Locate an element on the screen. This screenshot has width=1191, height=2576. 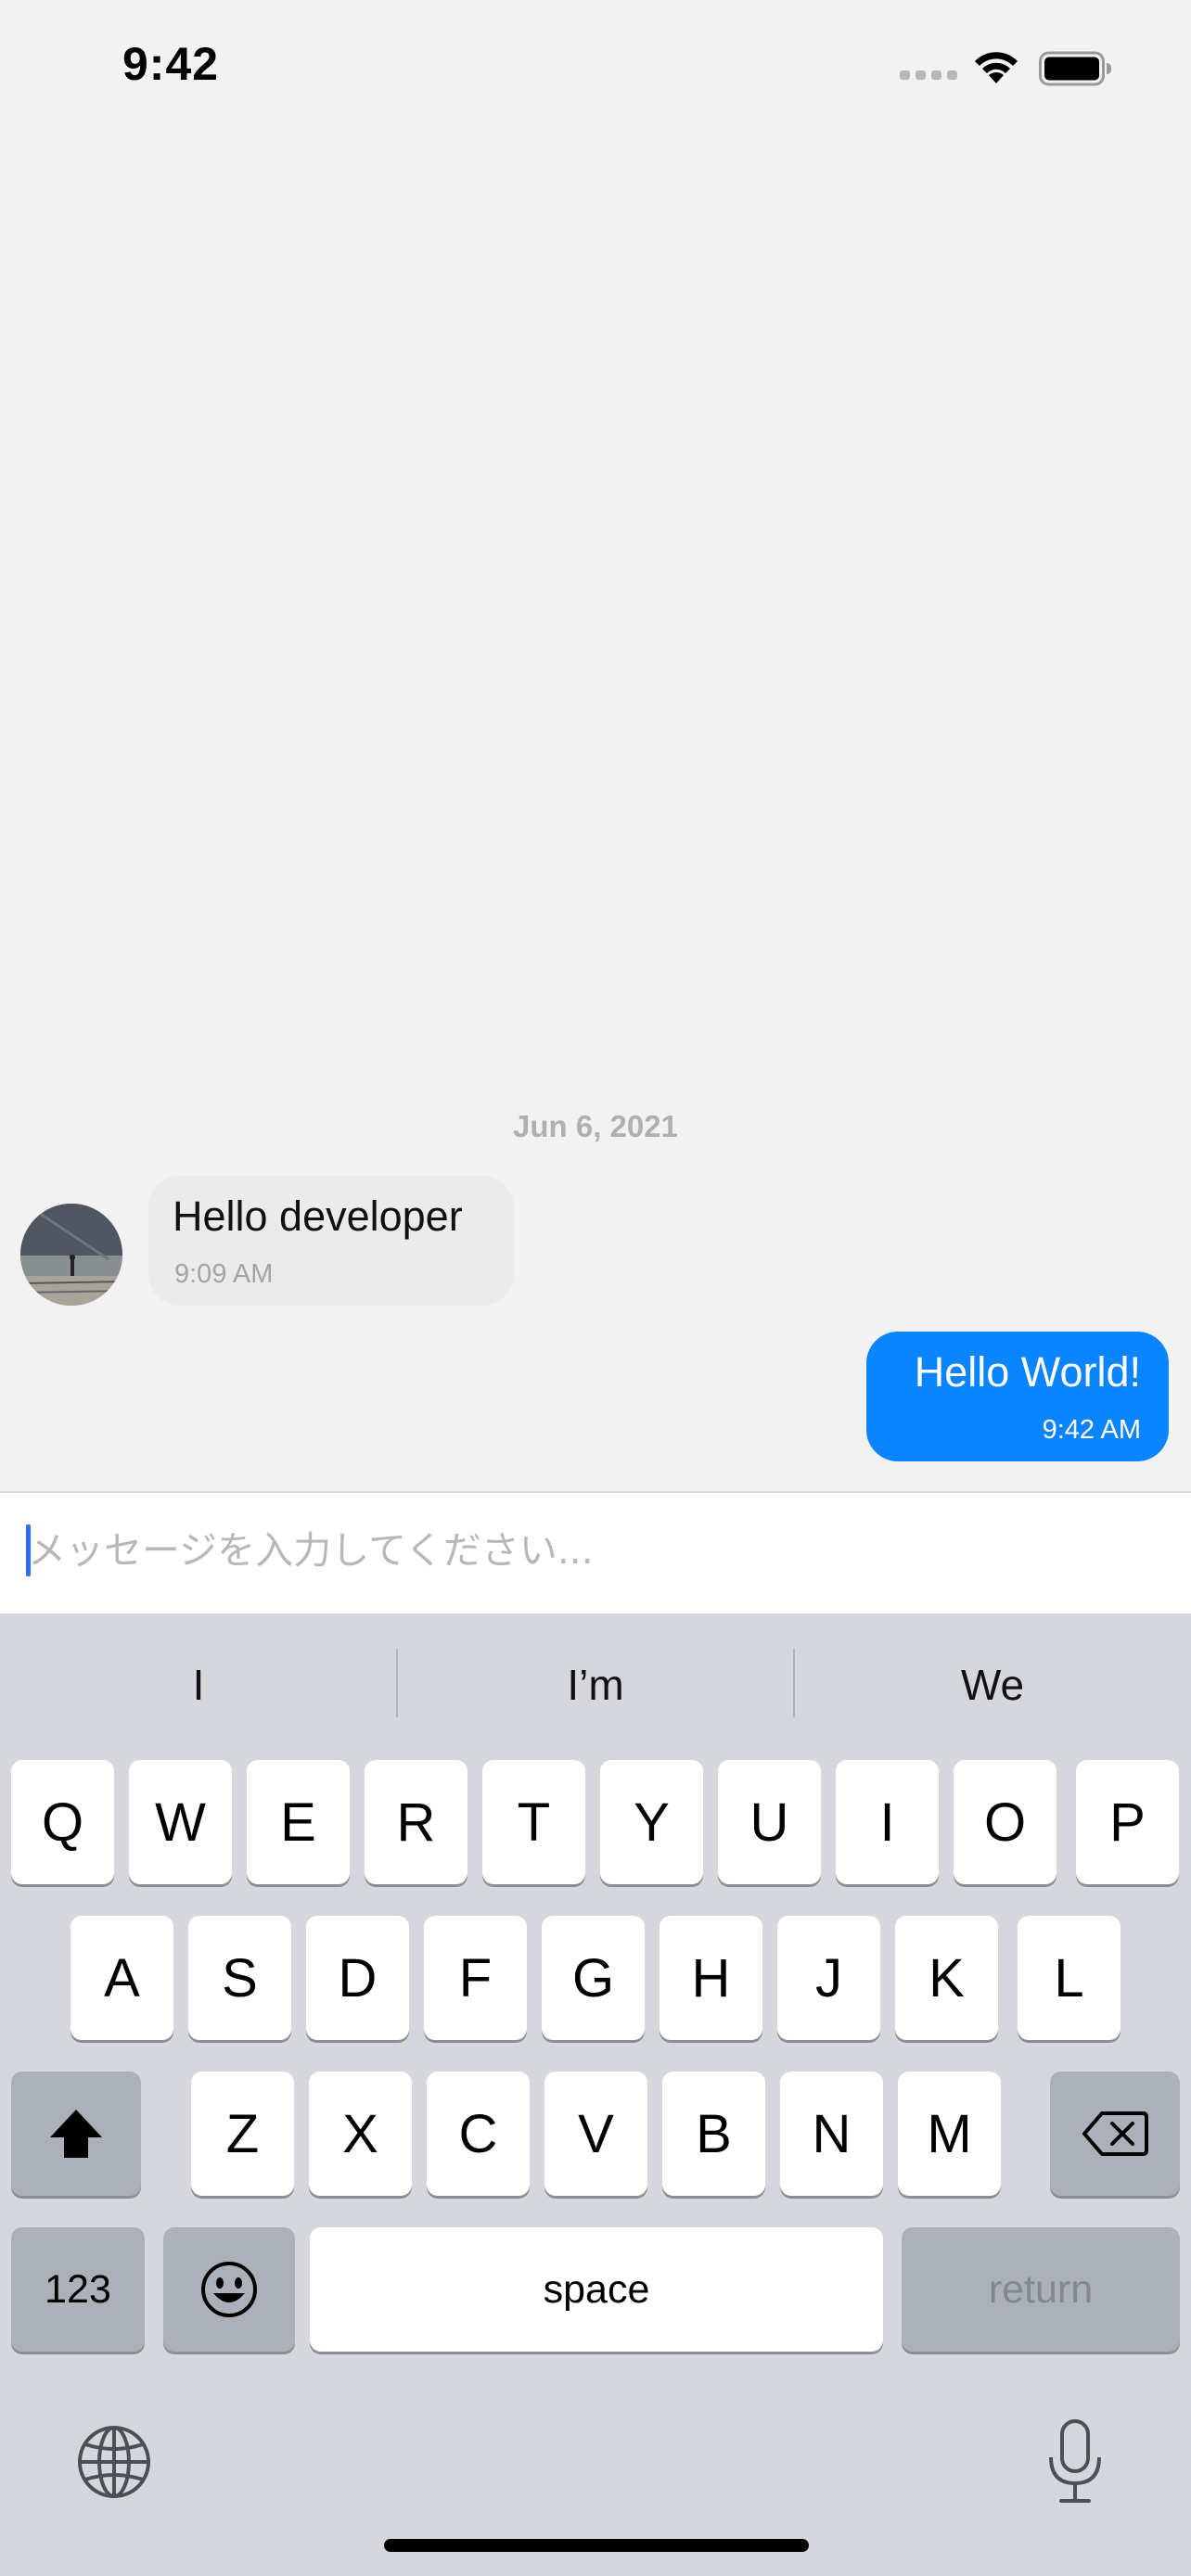
key-j: J is located at coordinates (829, 1978).